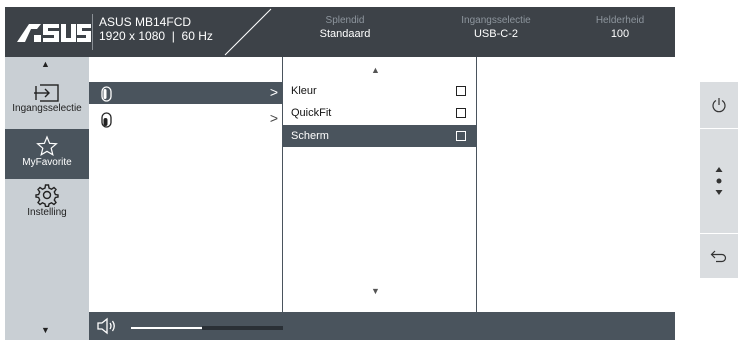  What do you see at coordinates (345, 34) in the screenshot?
I see `stat-value: Standaard` at bounding box center [345, 34].